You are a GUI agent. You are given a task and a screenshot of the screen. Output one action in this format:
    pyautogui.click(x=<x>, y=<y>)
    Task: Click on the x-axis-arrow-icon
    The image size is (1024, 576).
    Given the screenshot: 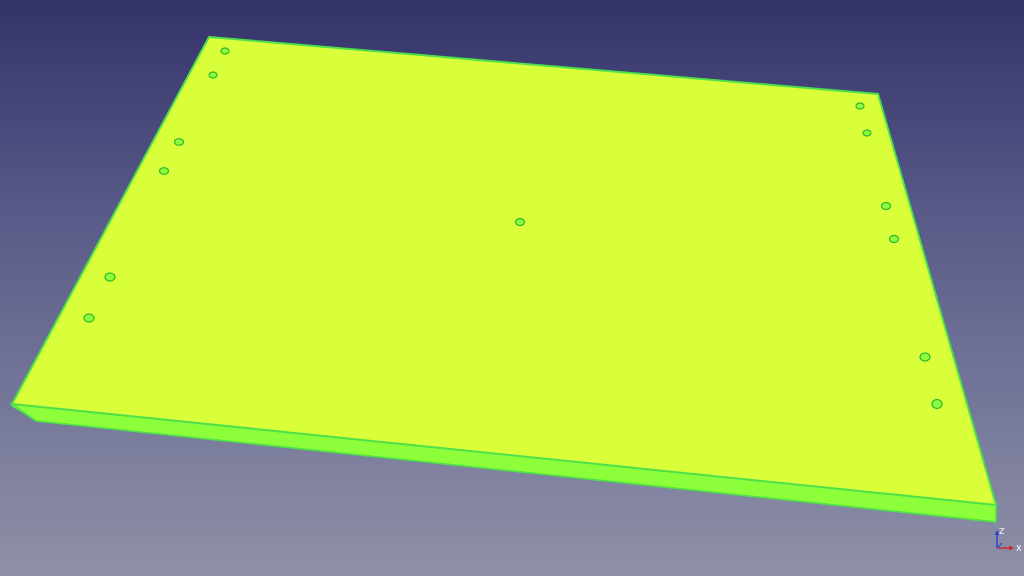 What is the action you would take?
    pyautogui.click(x=1011, y=548)
    